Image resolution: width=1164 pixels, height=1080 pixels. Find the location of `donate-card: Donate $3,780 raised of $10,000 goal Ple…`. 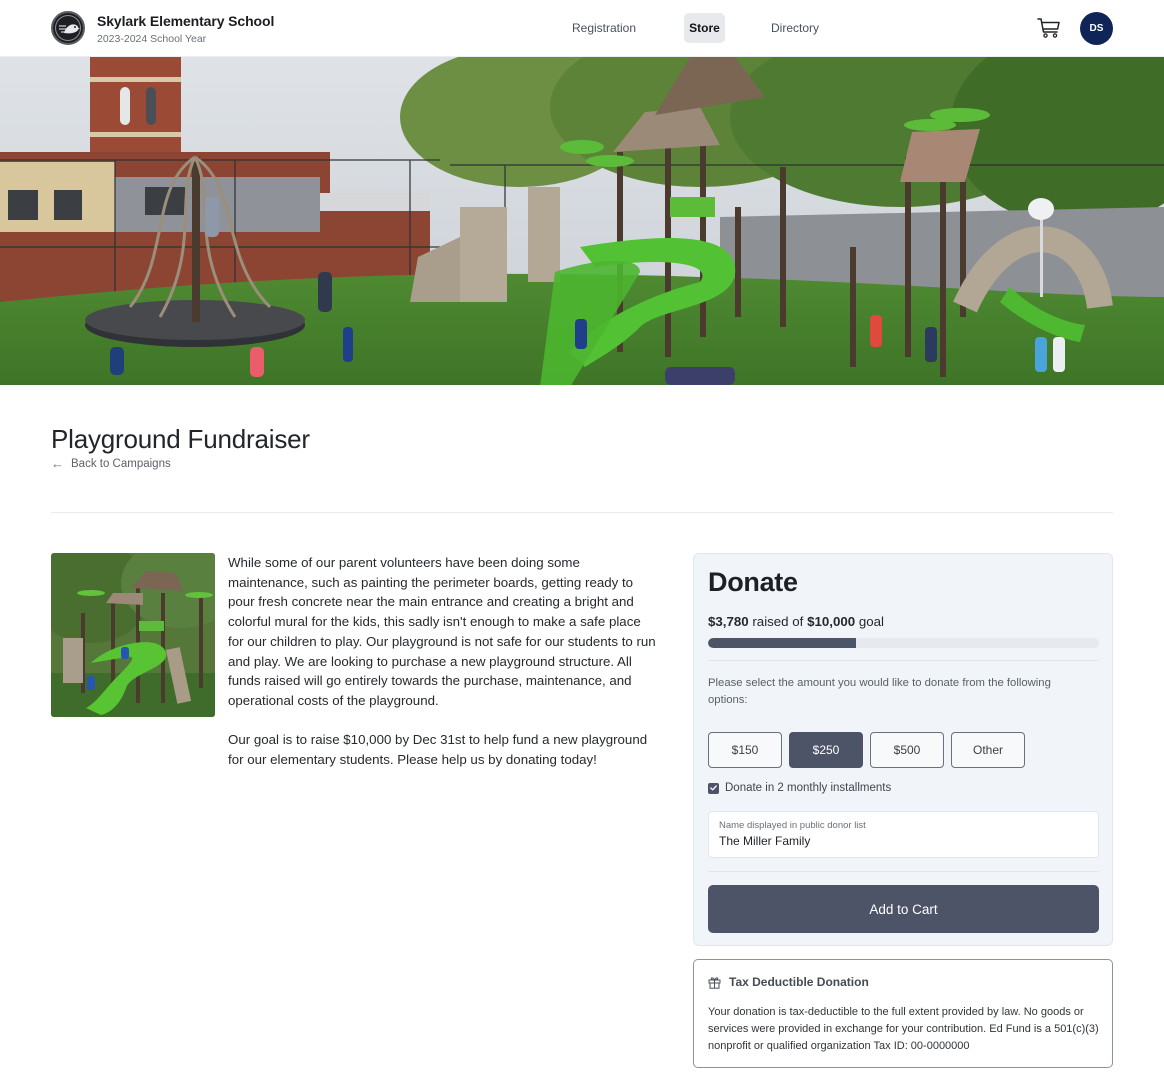

donate-card: Donate $3,780 raised of $10,000 goal Ple… is located at coordinates (903, 749).